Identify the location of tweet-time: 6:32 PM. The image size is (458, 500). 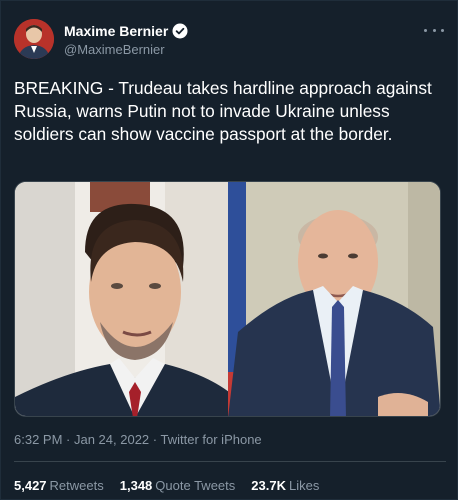
(38, 439).